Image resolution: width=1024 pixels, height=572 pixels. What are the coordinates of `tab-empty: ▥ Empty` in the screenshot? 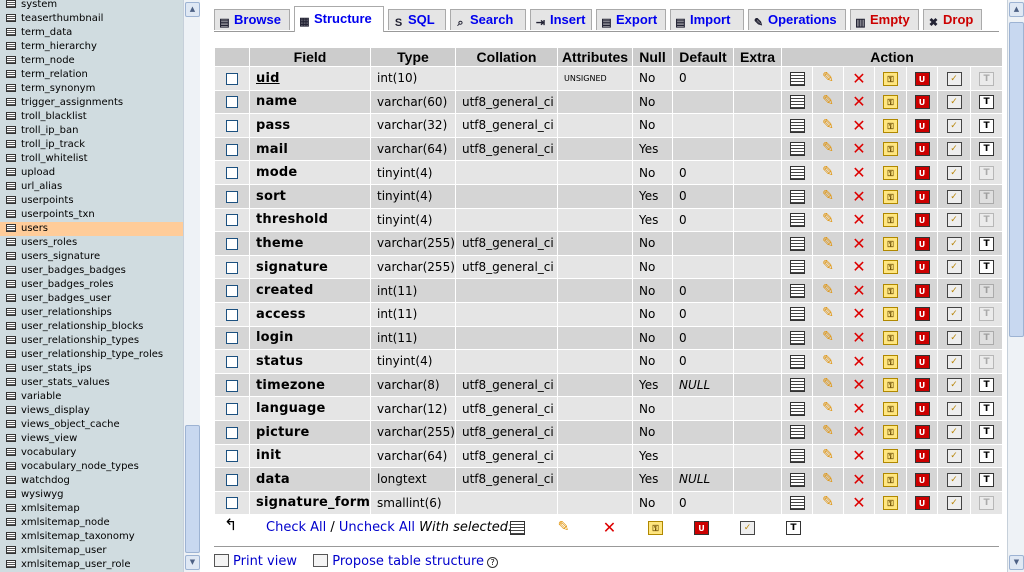 It's located at (884, 19).